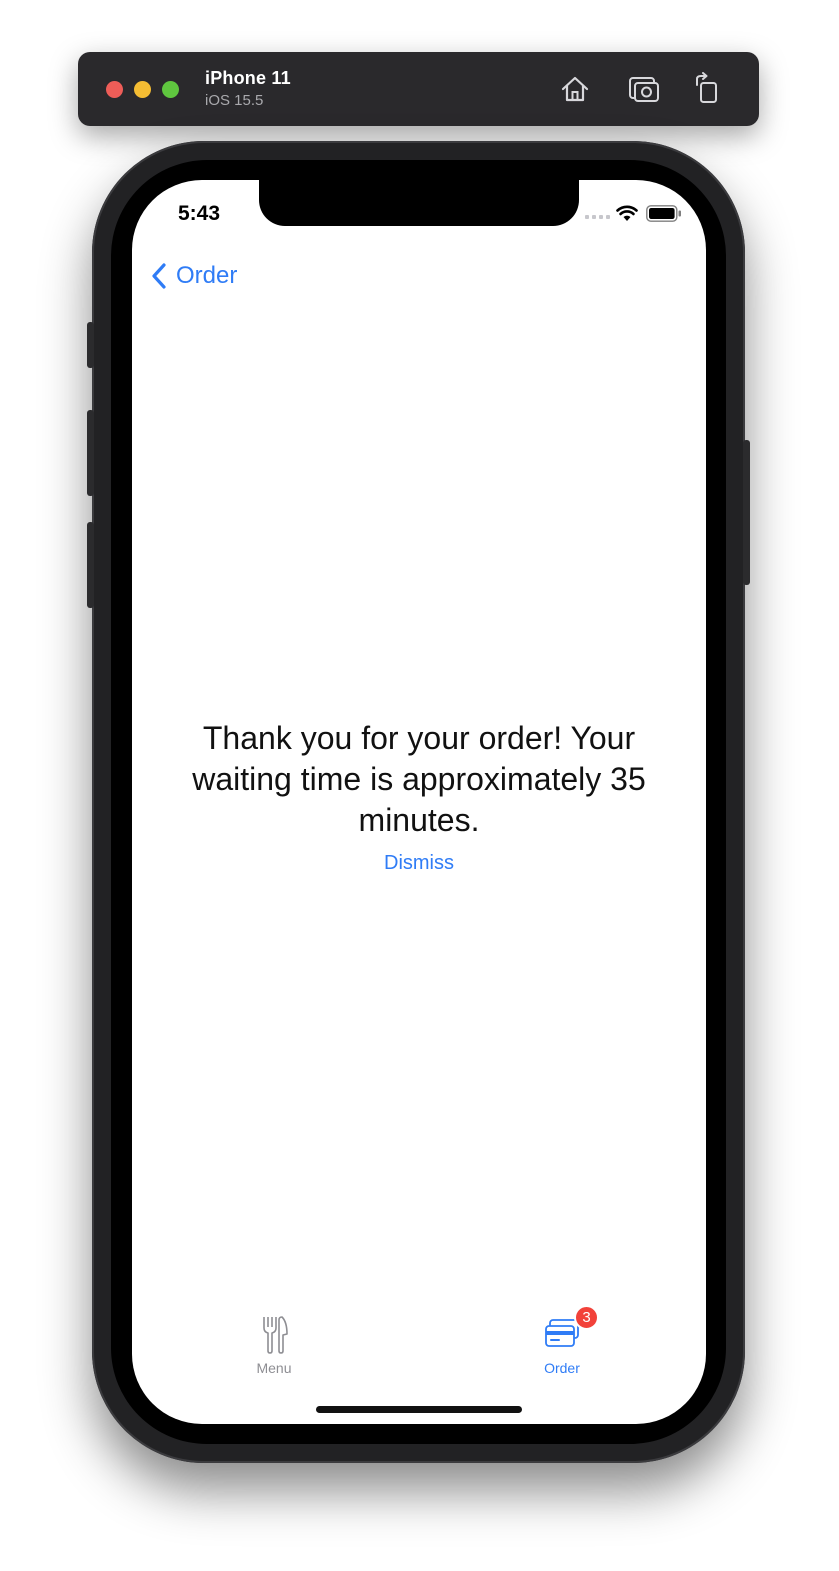 The width and height of the screenshot is (839, 1571). Describe the element at coordinates (90, 565) in the screenshot. I see `volume-down-button` at that location.